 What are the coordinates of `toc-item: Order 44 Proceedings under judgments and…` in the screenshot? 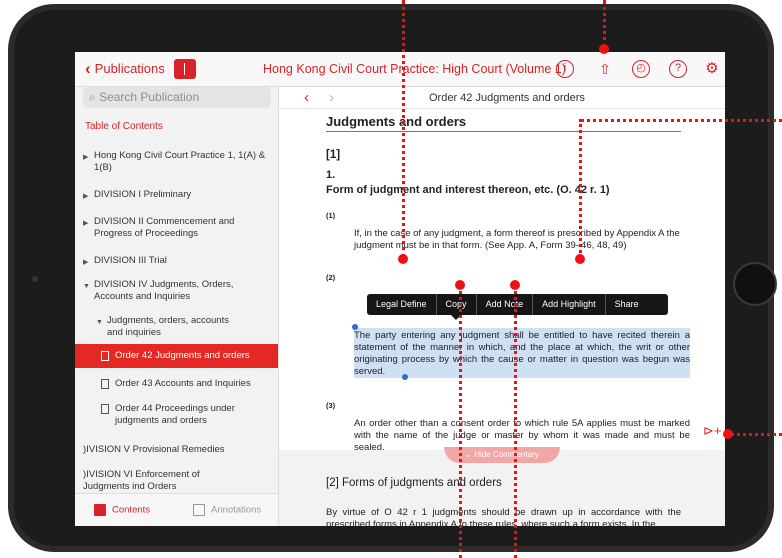 It's located at (176, 417).